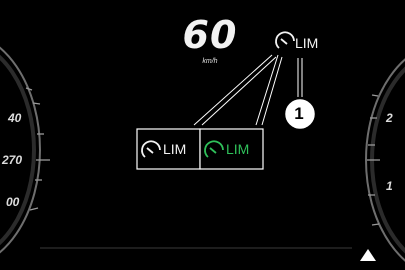  Describe the element at coordinates (389, 118) in the screenshot. I see `right-gauge-label: 2` at that location.